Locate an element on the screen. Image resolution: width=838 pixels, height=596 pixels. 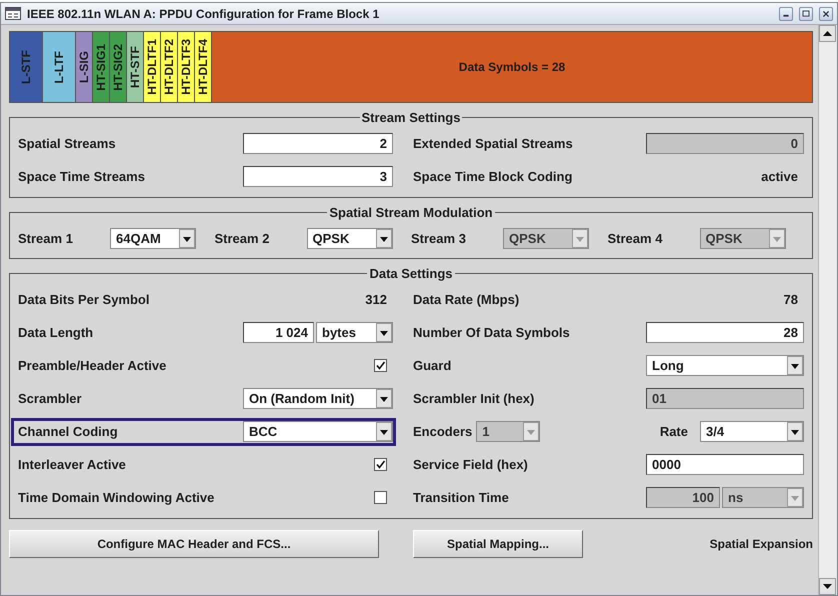
section-title: Data Settings is located at coordinates (411, 273).